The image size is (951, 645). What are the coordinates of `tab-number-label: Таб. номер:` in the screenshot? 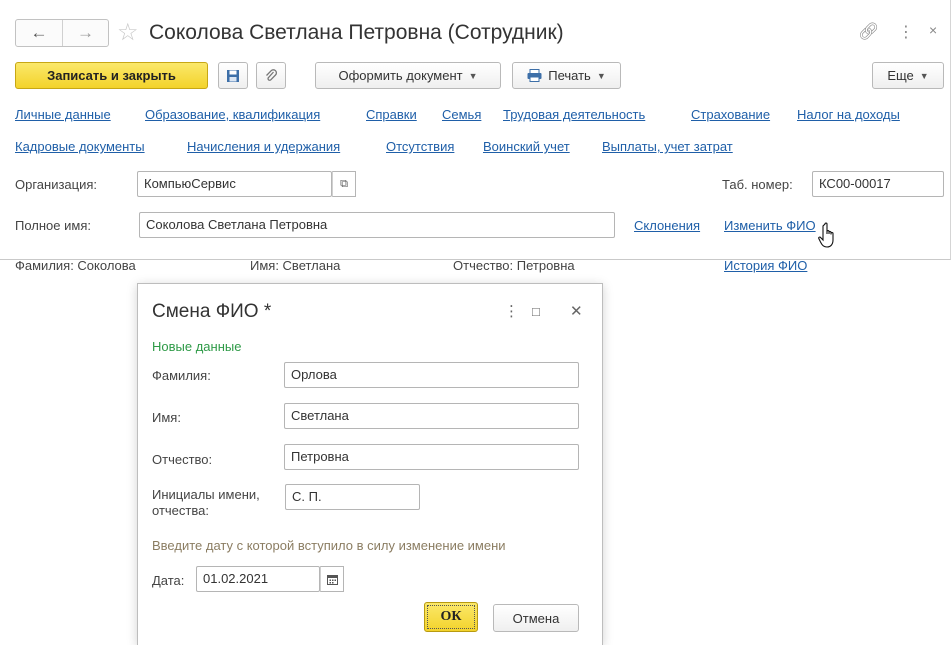 It's located at (757, 184).